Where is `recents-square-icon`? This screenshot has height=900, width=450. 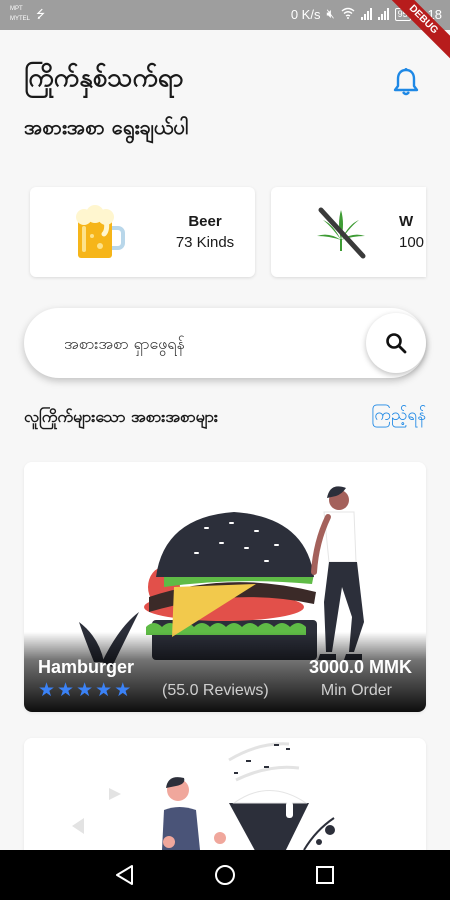
recents-square-icon is located at coordinates (325, 875).